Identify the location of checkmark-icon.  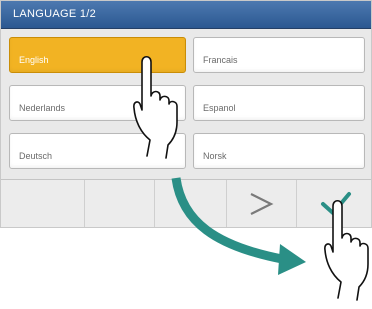
(336, 203).